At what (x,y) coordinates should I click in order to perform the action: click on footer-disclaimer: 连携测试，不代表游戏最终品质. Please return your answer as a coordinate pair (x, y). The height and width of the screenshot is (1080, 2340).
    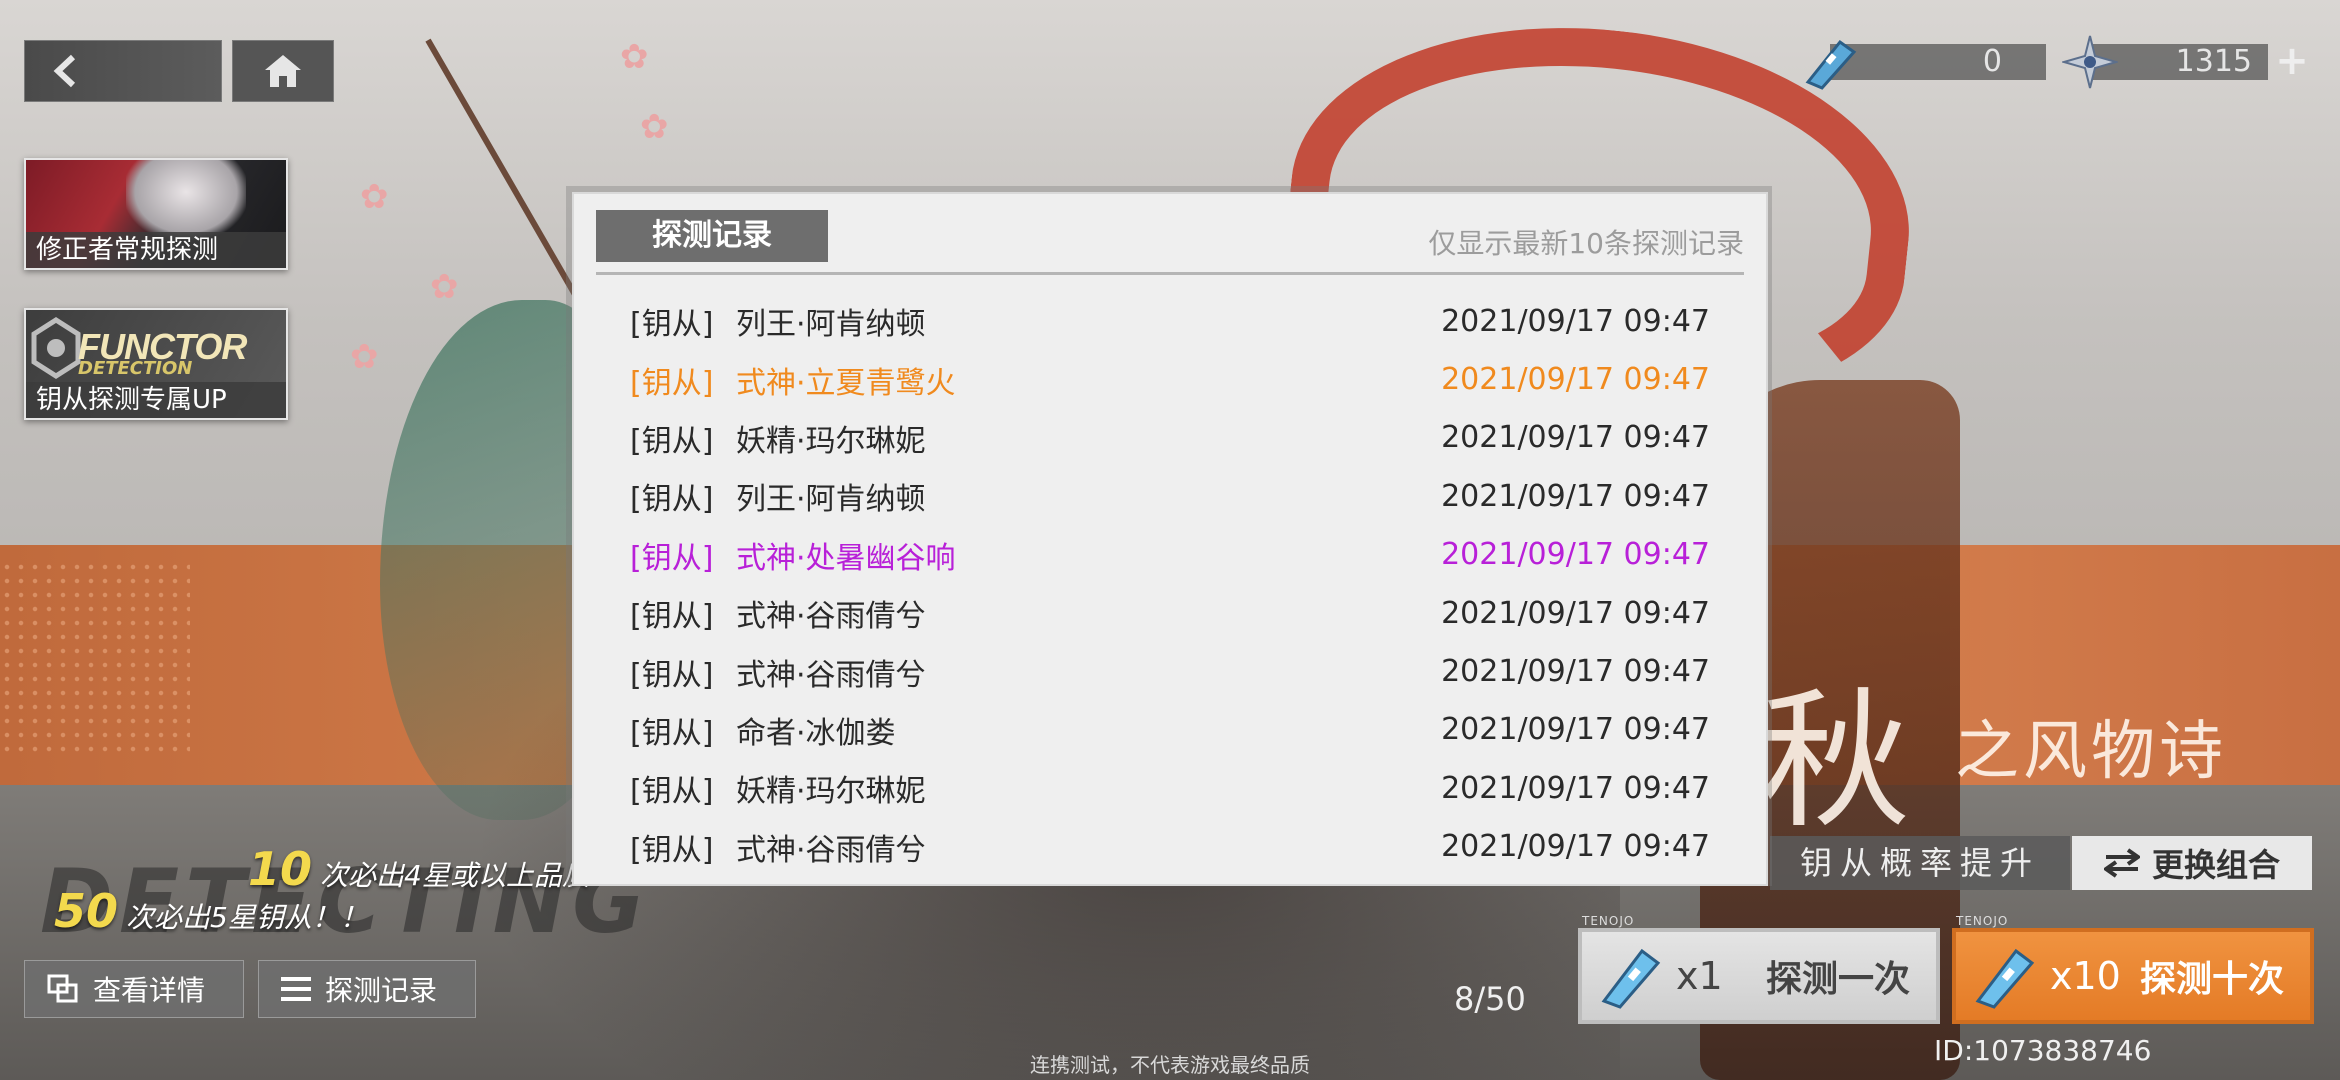
    Looking at the image, I should click on (1170, 1065).